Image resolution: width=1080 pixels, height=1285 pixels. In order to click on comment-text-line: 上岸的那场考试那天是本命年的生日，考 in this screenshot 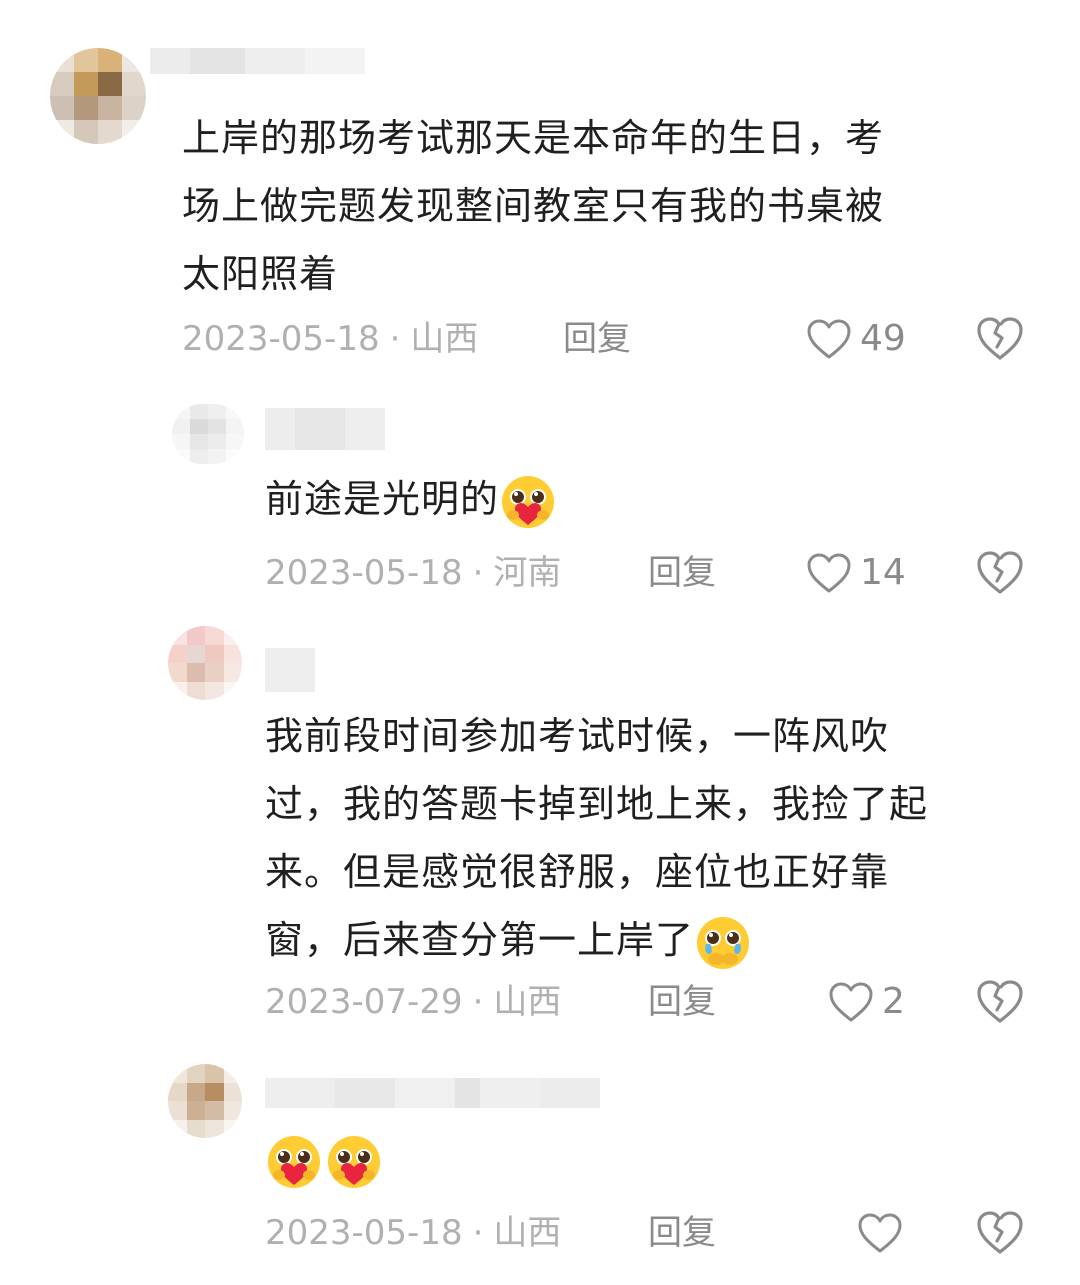, I will do `click(533, 138)`.